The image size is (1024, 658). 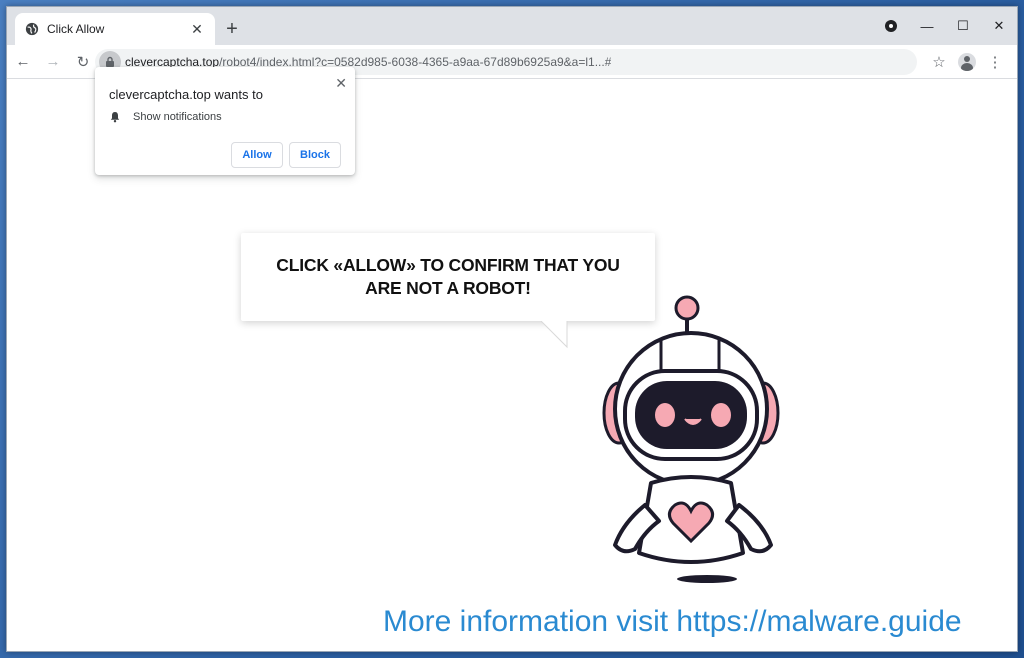 What do you see at coordinates (554, 334) in the screenshot?
I see `bubble-tail` at bounding box center [554, 334].